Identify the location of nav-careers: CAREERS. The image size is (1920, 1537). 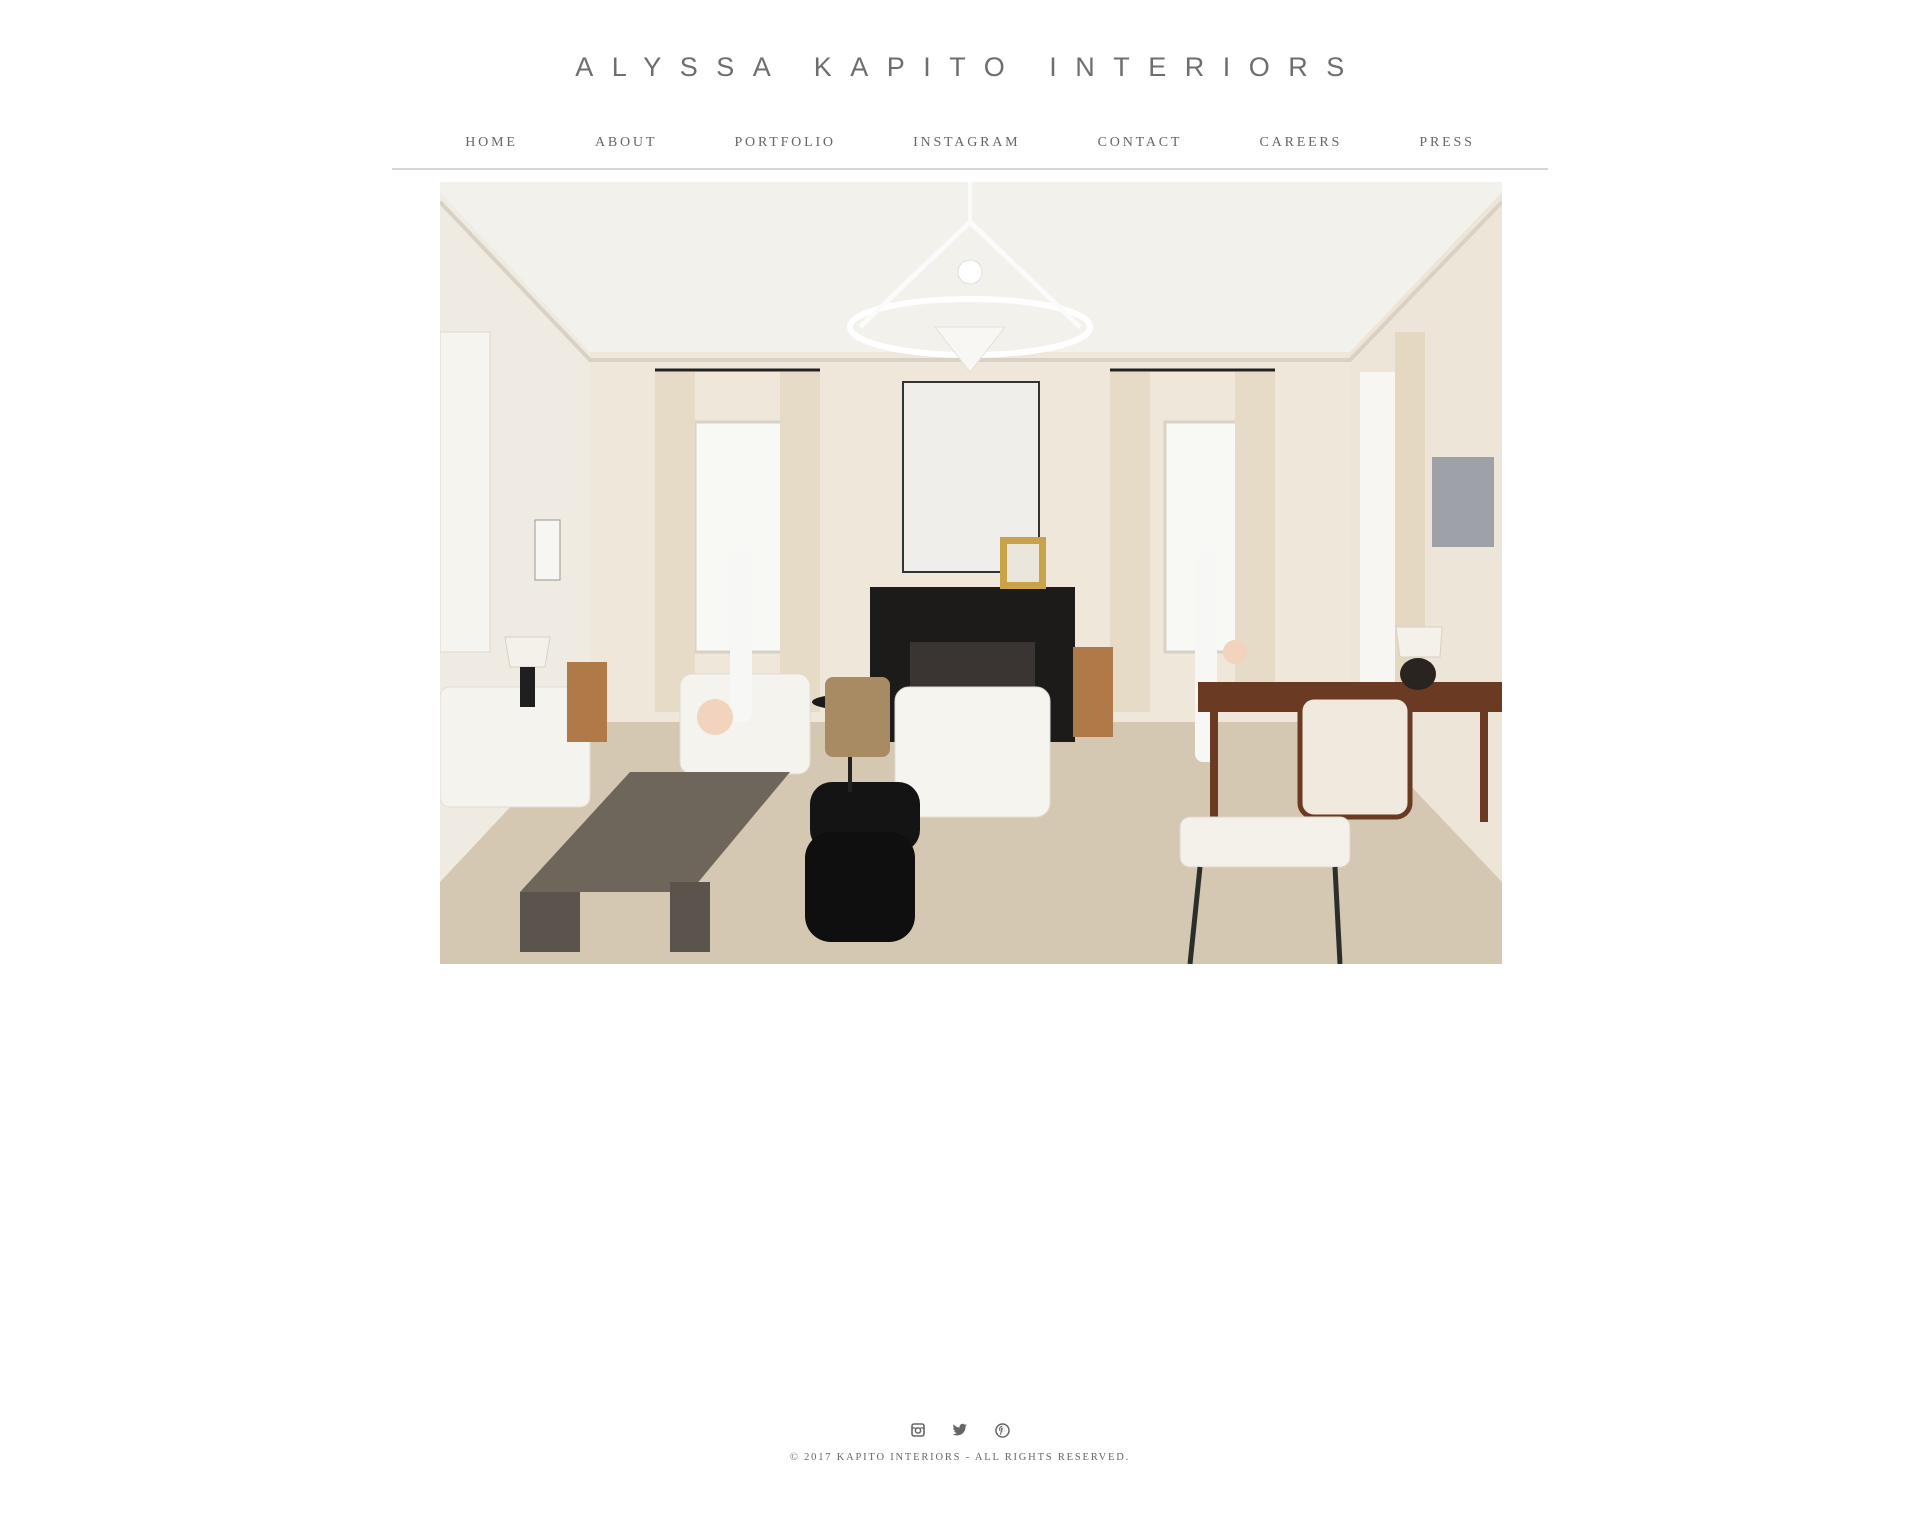
(1301, 143).